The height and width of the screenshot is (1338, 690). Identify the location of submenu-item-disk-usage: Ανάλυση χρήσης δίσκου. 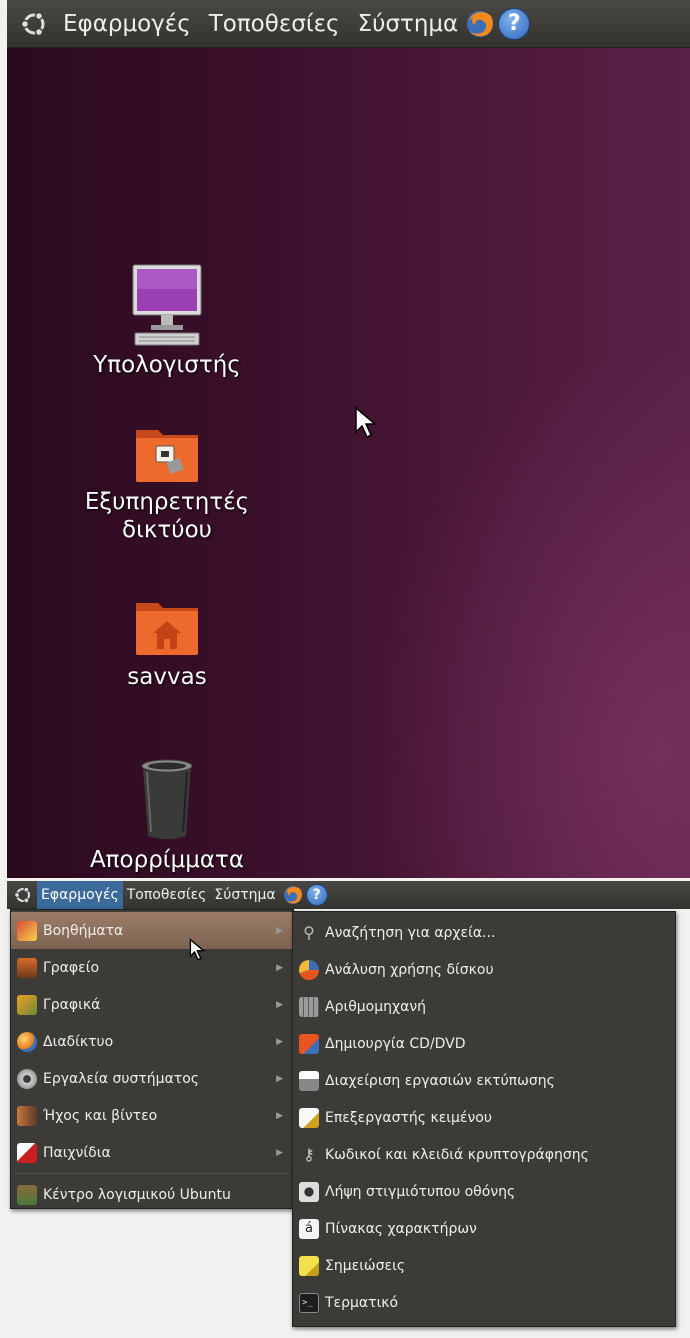
(484, 969).